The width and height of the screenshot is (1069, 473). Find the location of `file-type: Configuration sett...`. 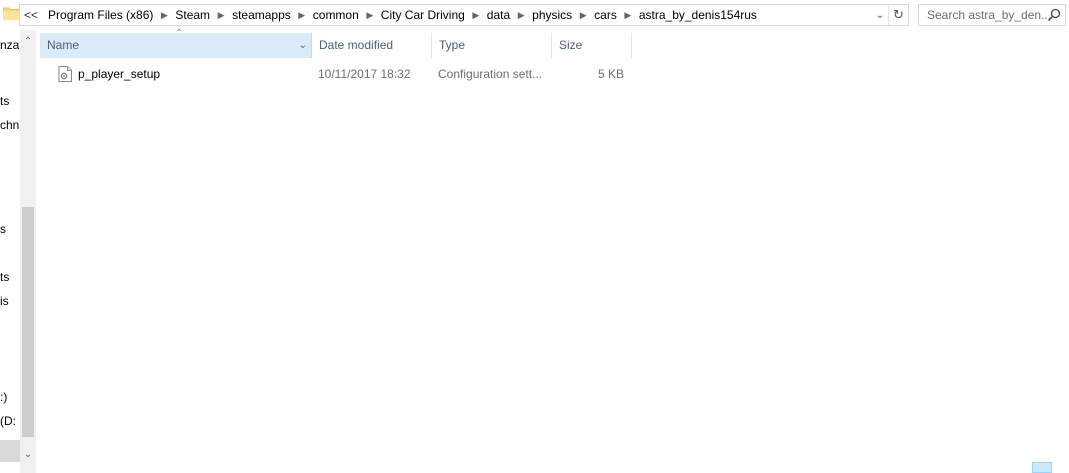

file-type: Configuration sett... is located at coordinates (490, 74).